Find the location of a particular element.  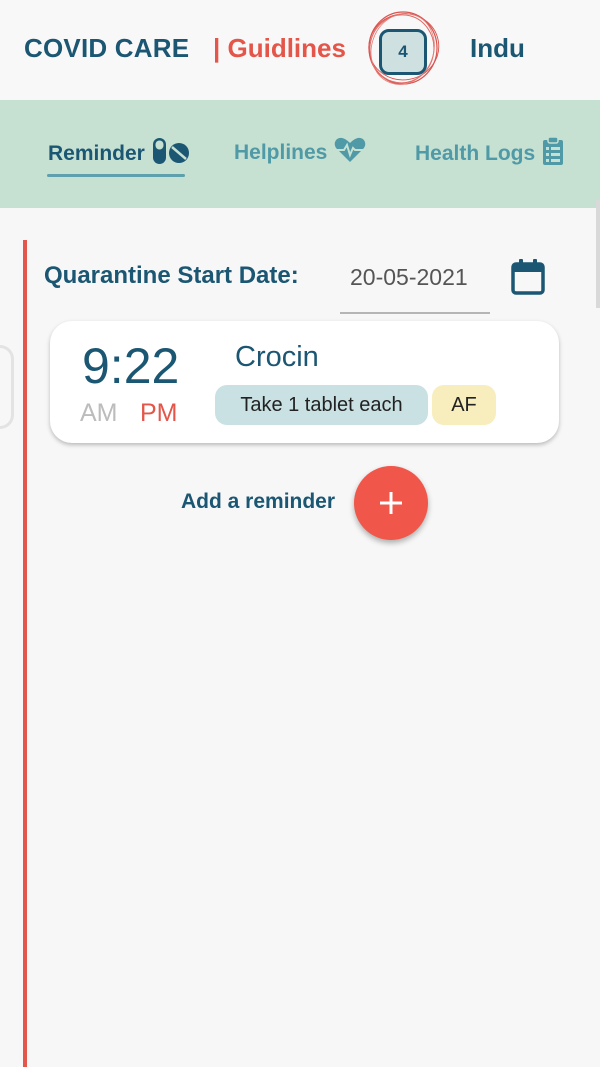

pm-toggle: PM is located at coordinates (159, 413).